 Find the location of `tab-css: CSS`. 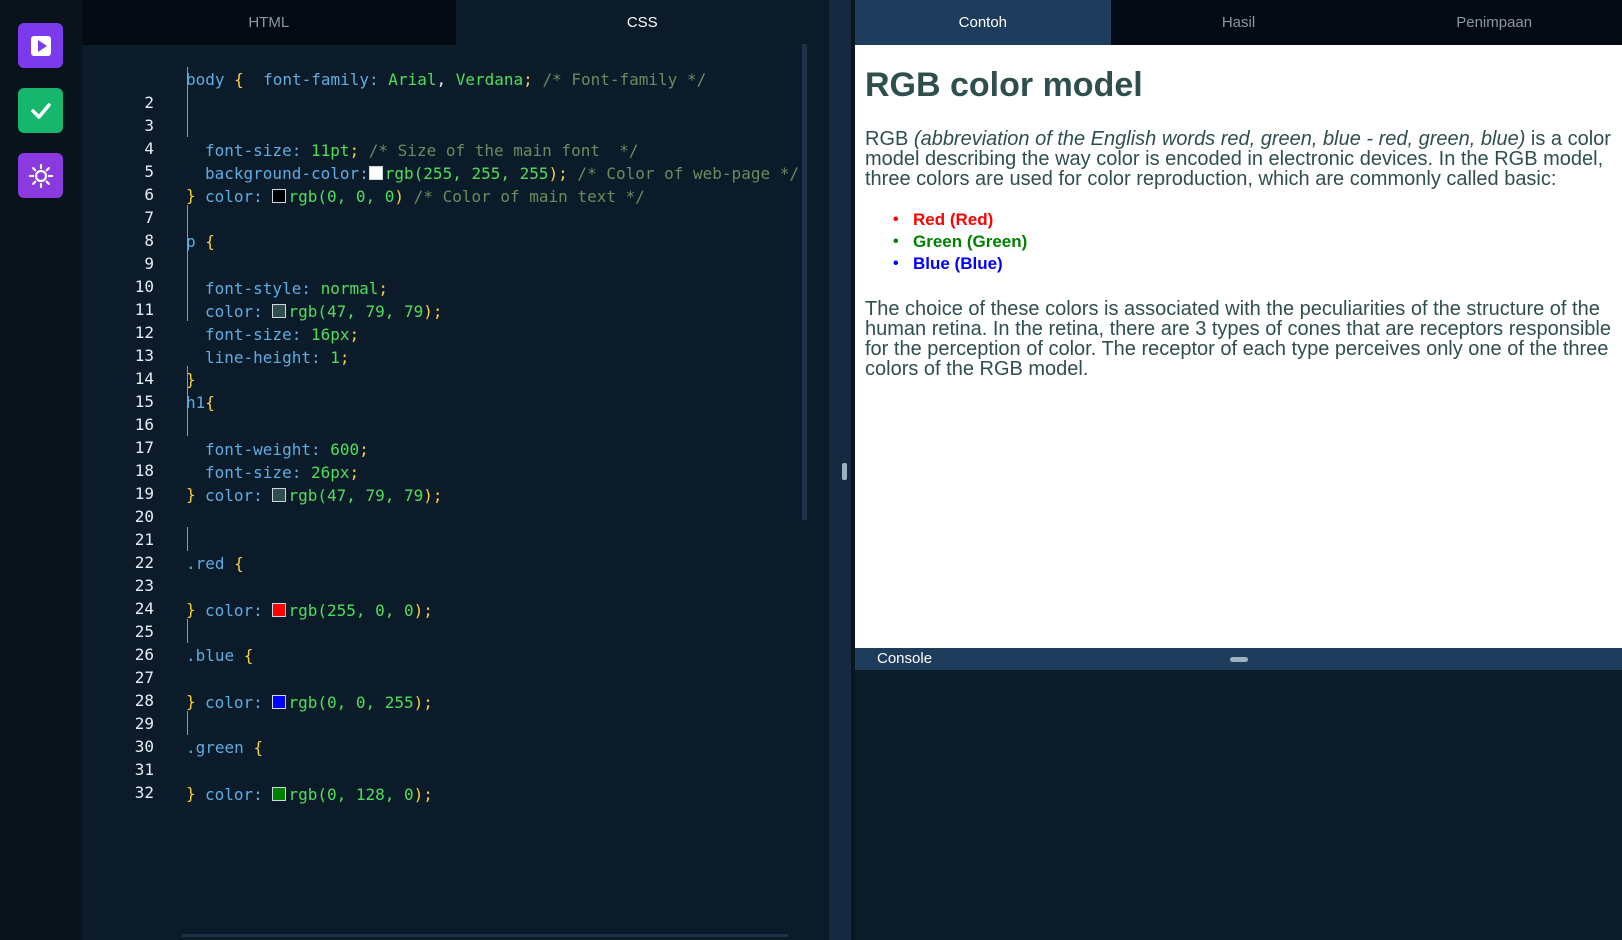

tab-css: CSS is located at coordinates (642, 22).